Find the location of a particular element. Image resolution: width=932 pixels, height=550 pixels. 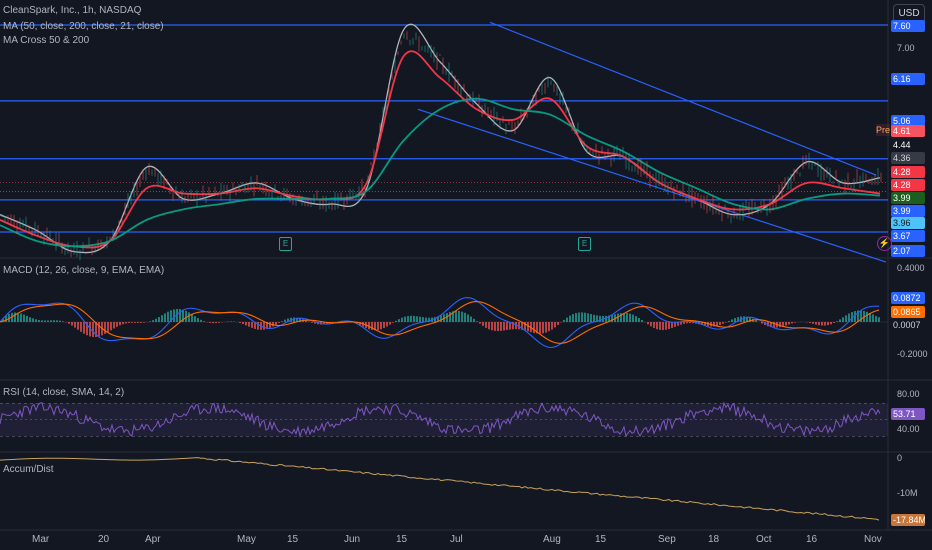

rsi-axis-top: 80.00 is located at coordinates (908, 394).